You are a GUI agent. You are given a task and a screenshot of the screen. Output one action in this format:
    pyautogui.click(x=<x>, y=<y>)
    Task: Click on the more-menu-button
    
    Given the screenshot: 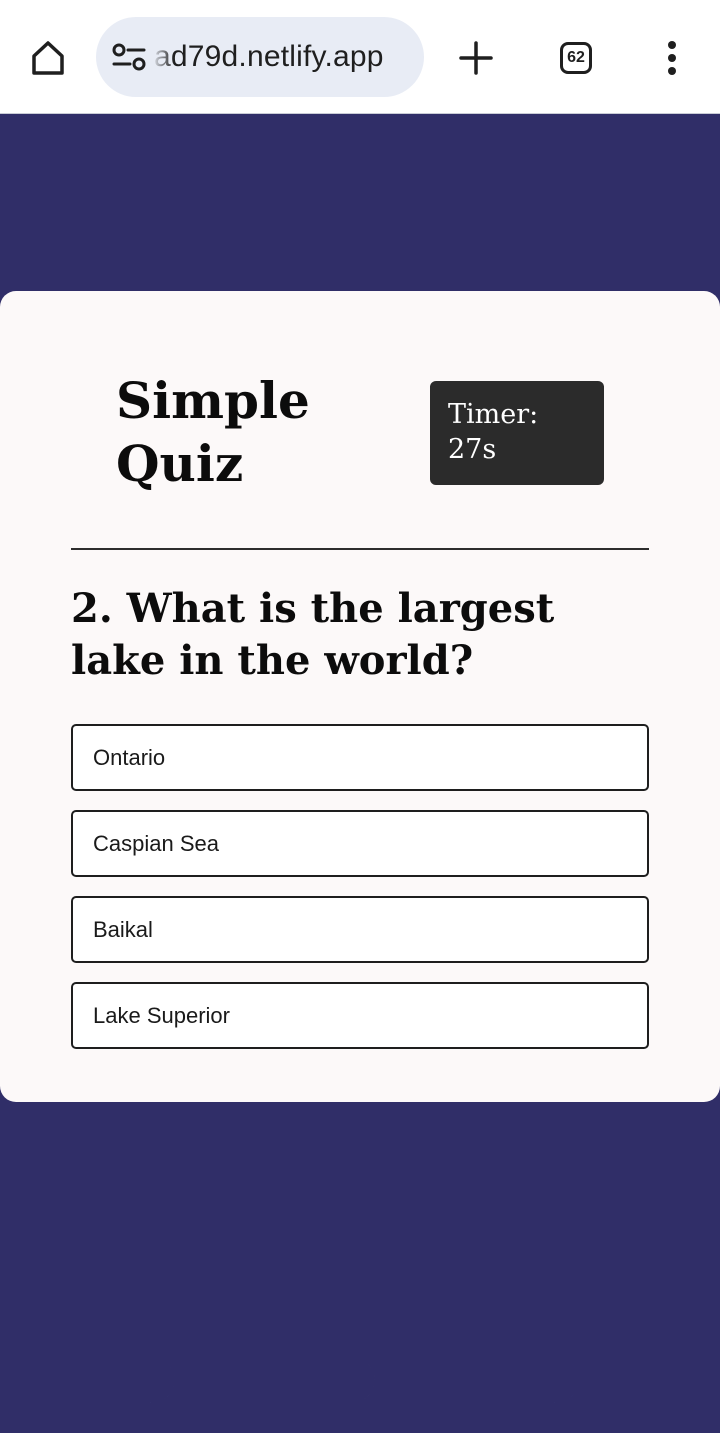 What is the action you would take?
    pyautogui.click(x=672, y=58)
    